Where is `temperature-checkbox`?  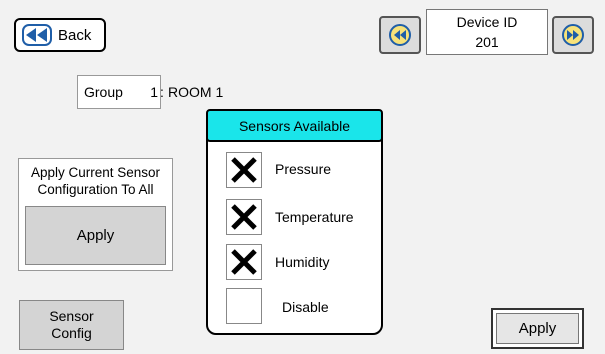 temperature-checkbox is located at coordinates (244, 217).